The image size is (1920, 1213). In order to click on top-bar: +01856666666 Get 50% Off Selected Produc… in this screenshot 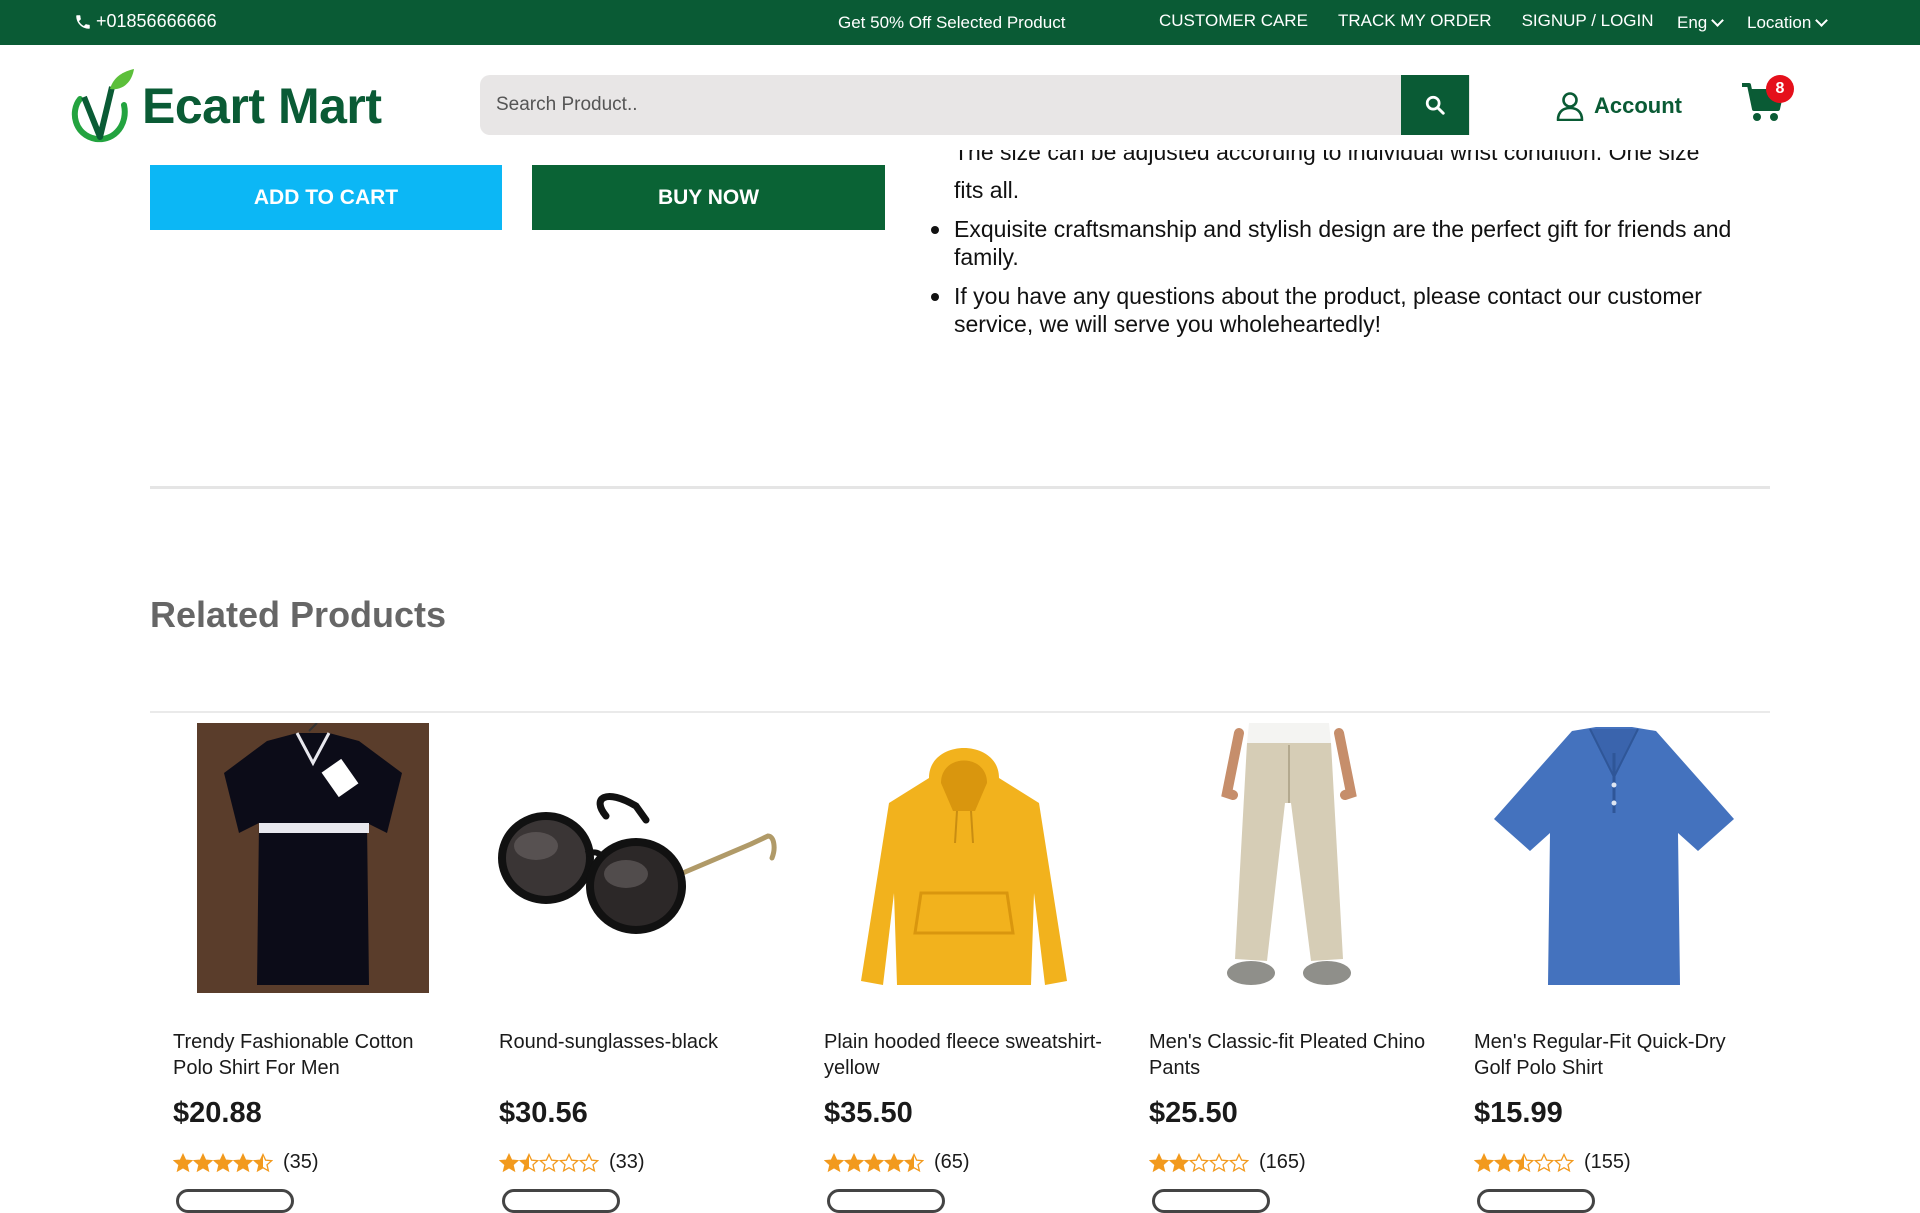, I will do `click(960, 22)`.